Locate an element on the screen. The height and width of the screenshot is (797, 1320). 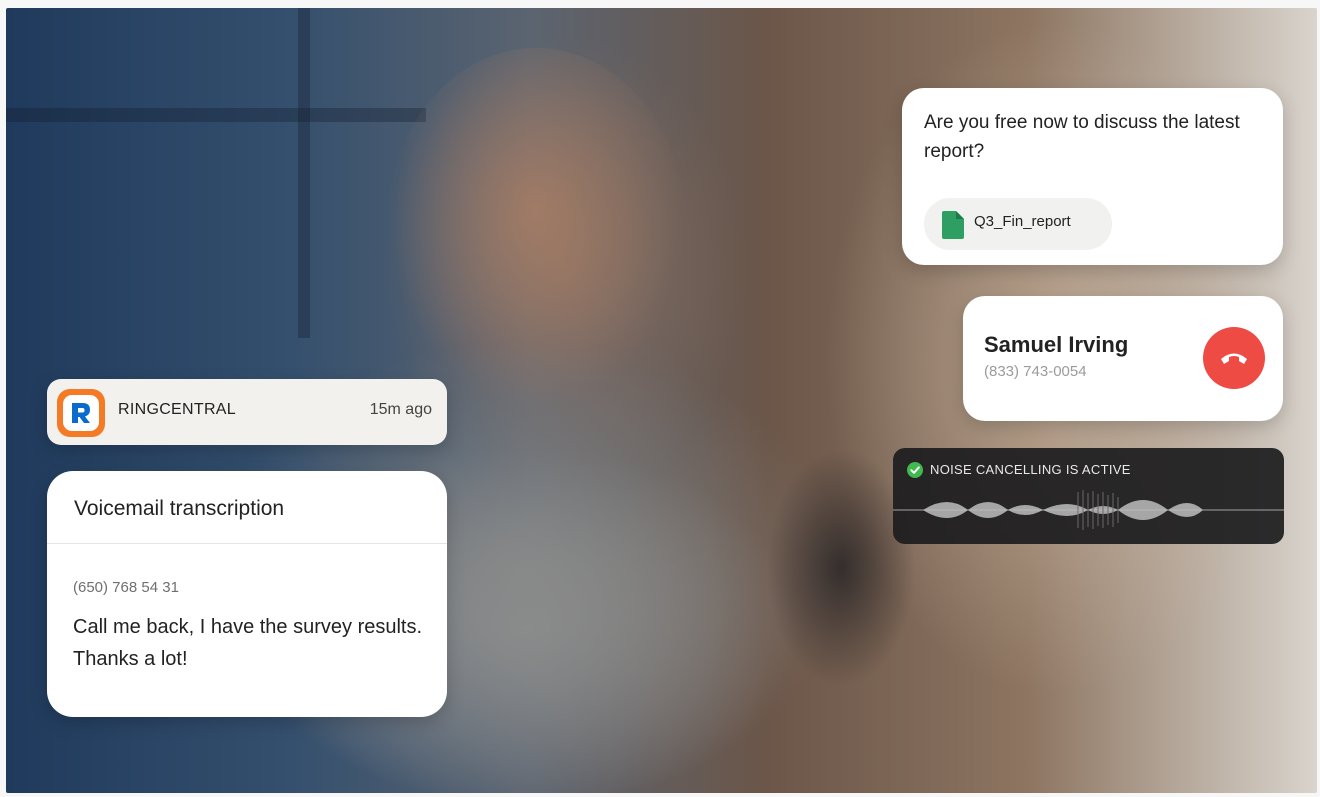
spreadsheet-file-icon is located at coordinates (953, 225).